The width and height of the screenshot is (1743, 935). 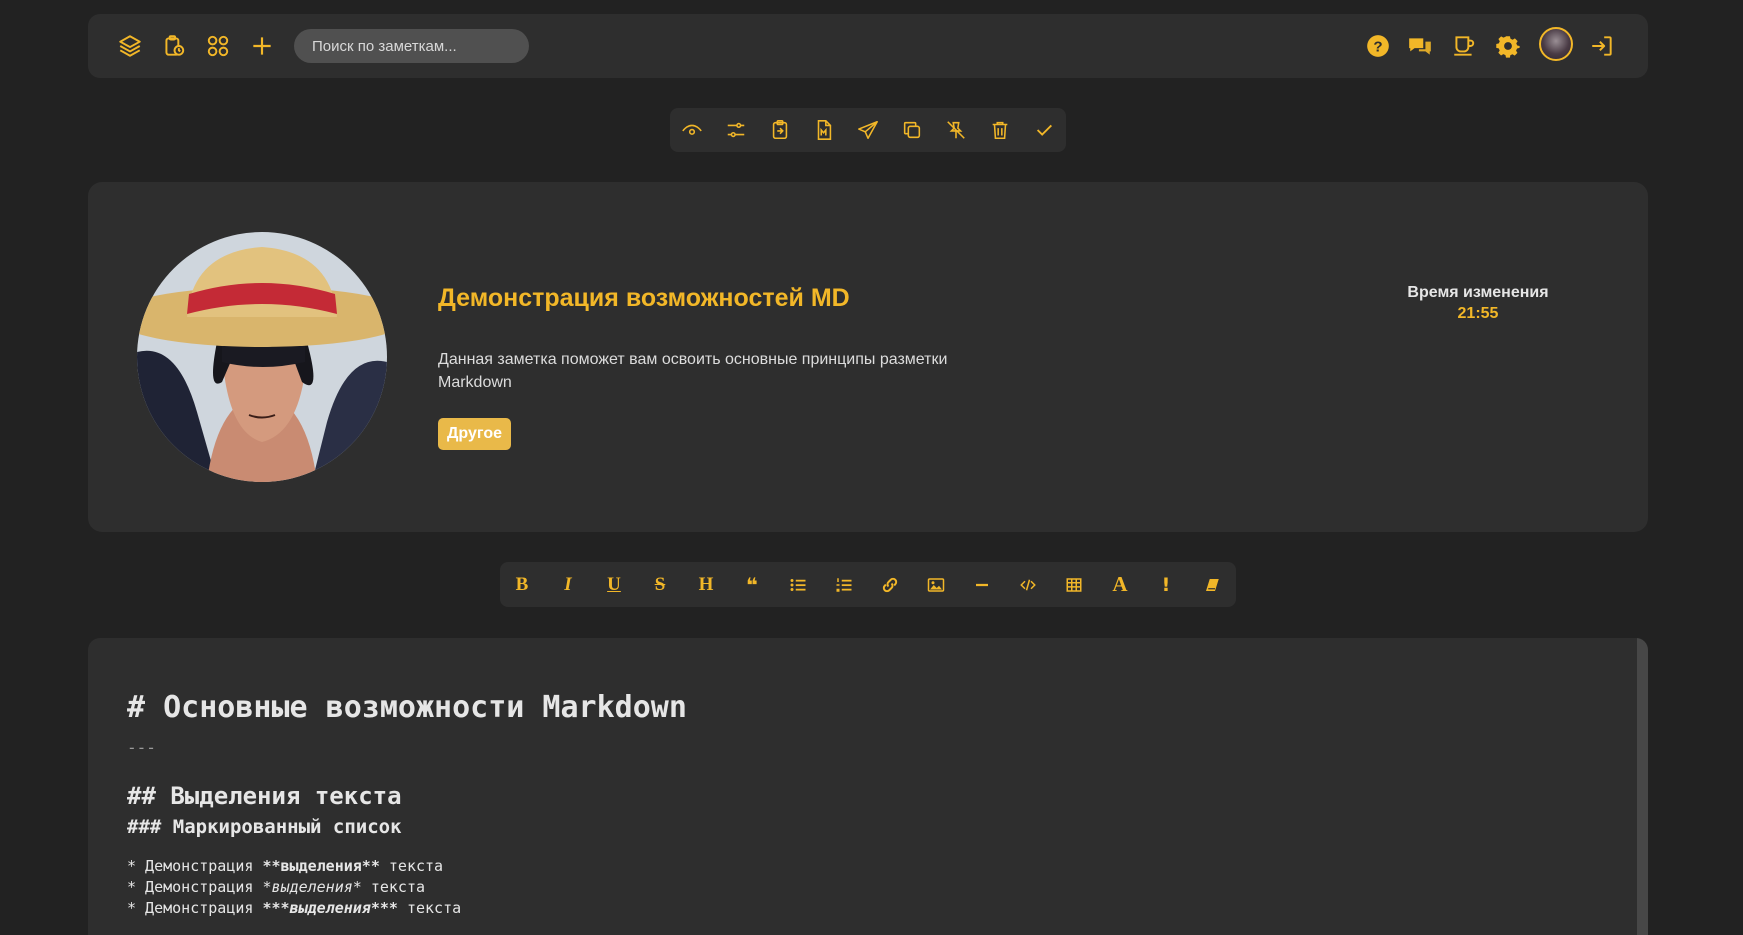 I want to click on search-input, so click(x=411, y=46).